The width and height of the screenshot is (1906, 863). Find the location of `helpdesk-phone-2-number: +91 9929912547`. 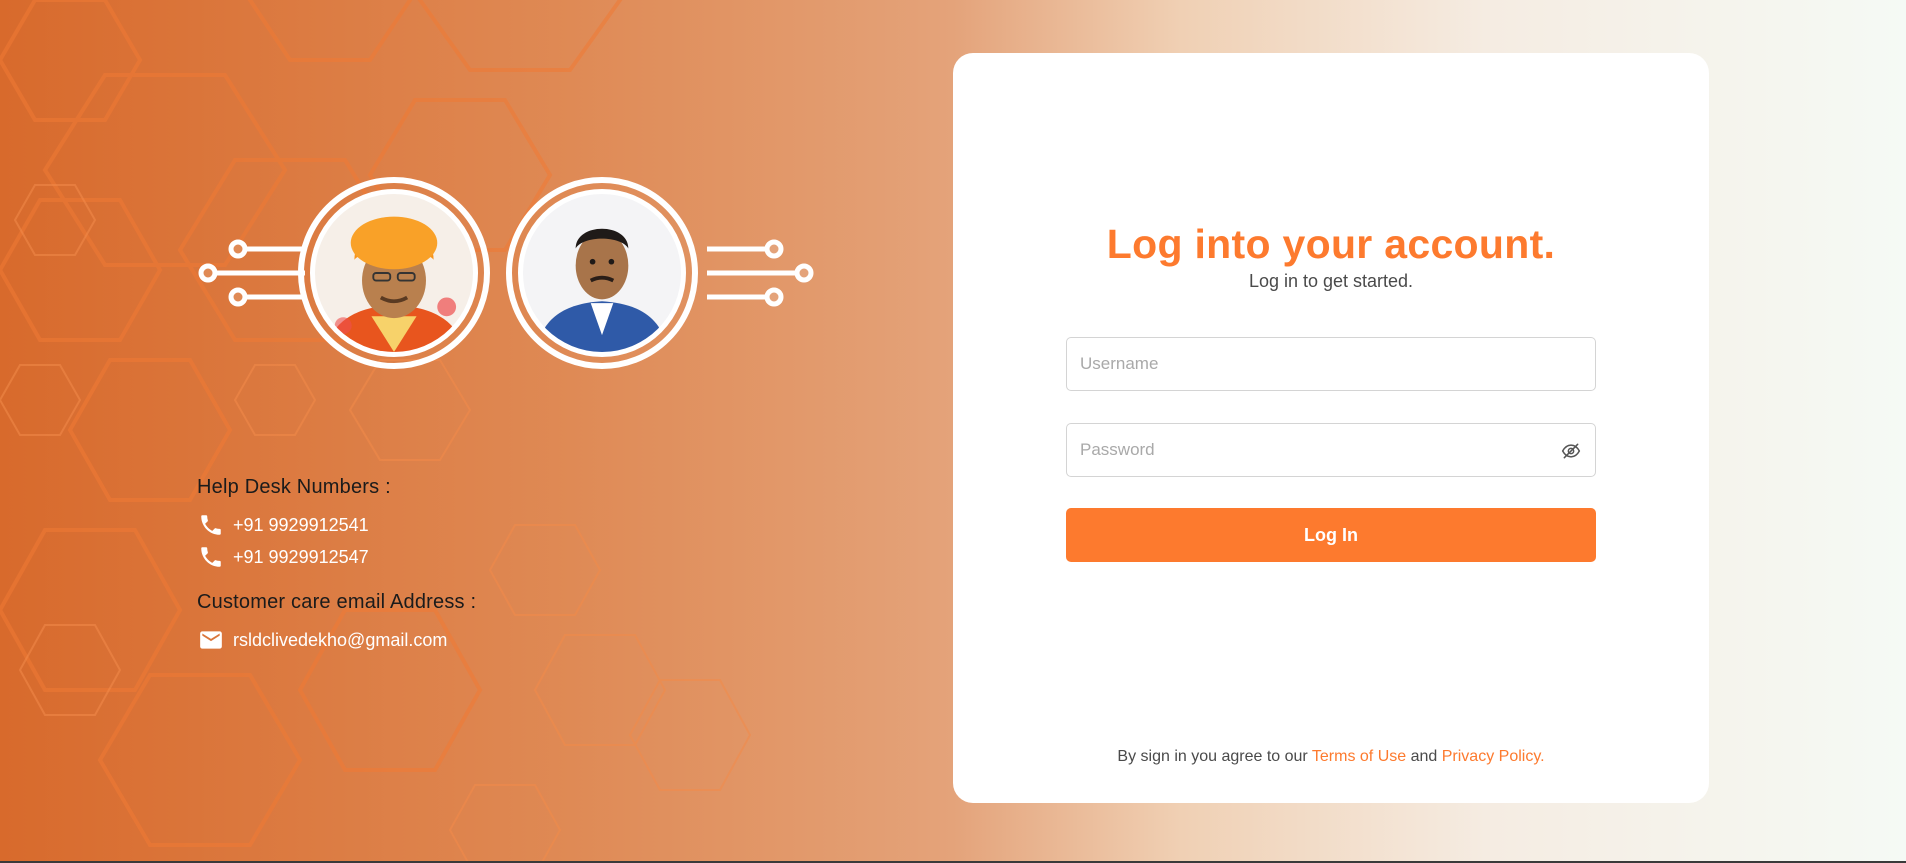

helpdesk-phone-2-number: +91 9929912547 is located at coordinates (301, 556).